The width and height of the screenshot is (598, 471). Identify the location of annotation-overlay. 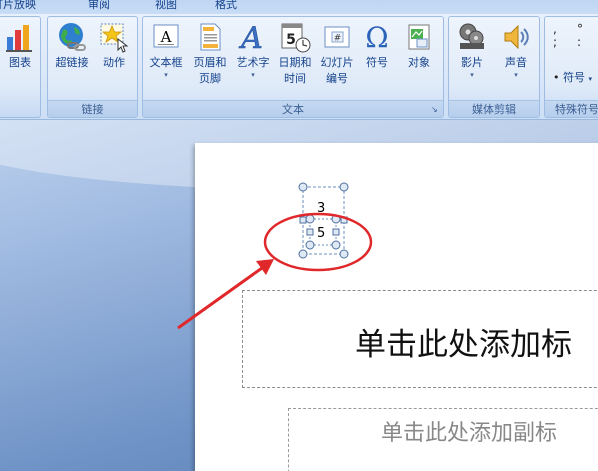
(275, 256).